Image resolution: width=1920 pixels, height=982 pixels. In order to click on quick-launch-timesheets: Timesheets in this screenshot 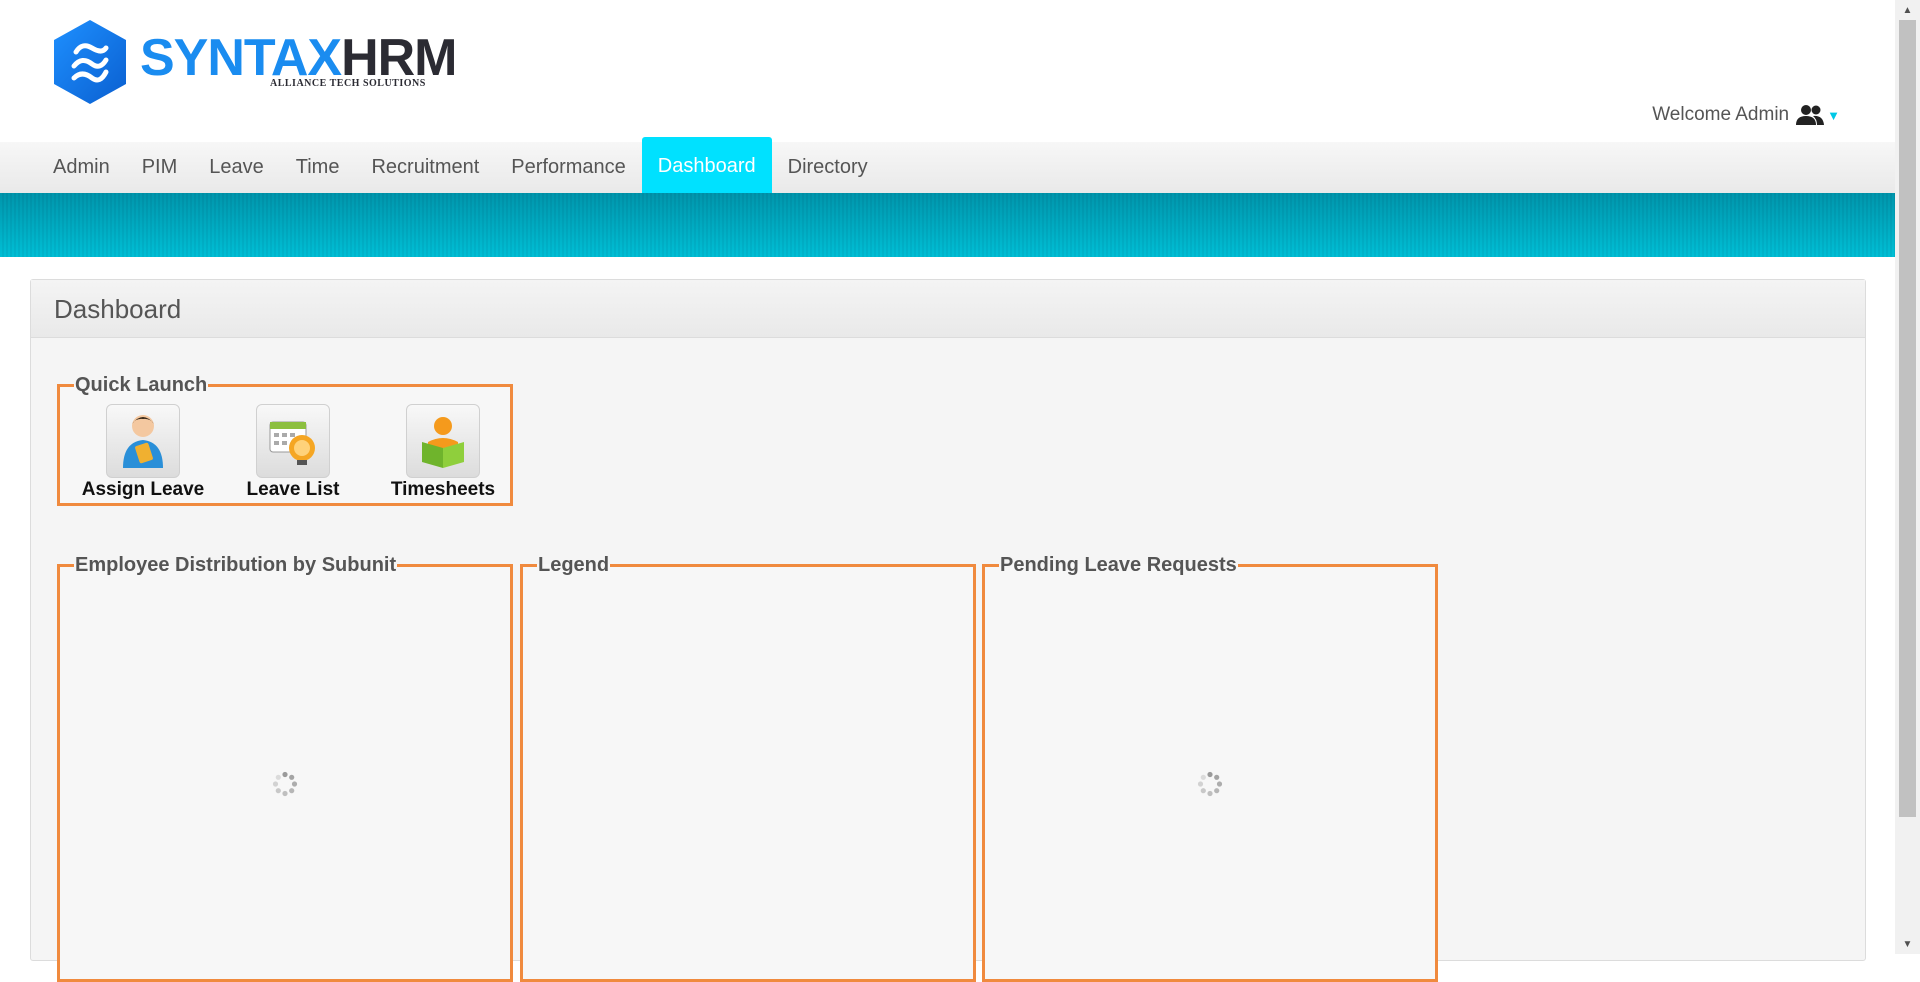, I will do `click(443, 452)`.